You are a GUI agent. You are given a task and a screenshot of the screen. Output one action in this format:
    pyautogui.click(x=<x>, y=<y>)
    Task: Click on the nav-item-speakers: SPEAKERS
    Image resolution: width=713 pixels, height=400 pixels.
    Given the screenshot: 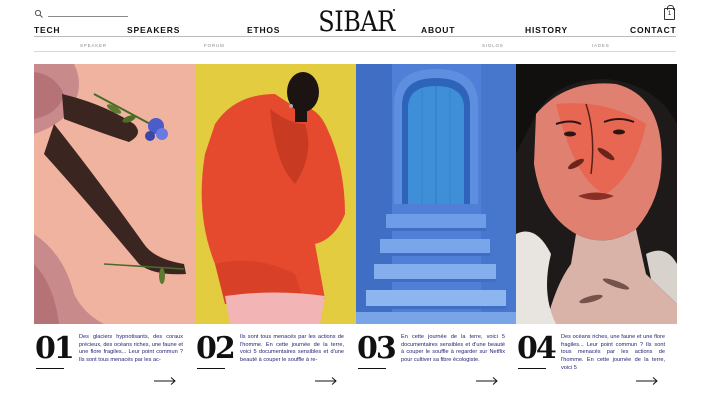 What is the action you would take?
    pyautogui.click(x=153, y=30)
    